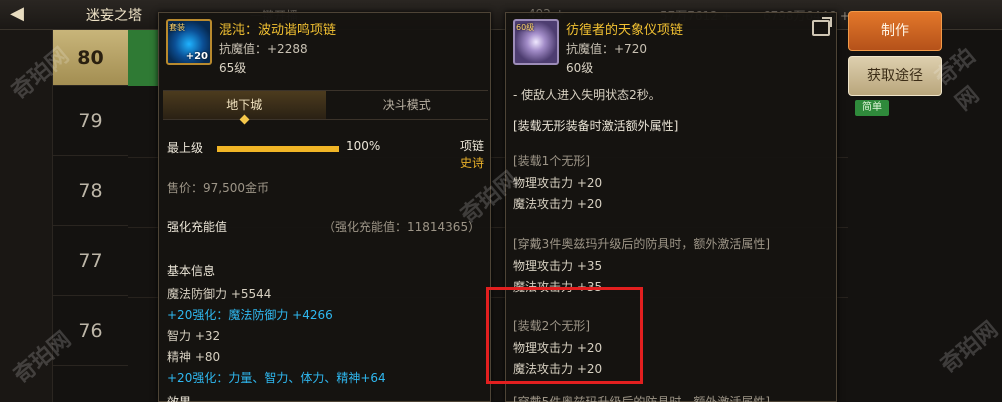  I want to click on stat-line: +20强化：力量、智力、体力、精神+64, so click(276, 378).